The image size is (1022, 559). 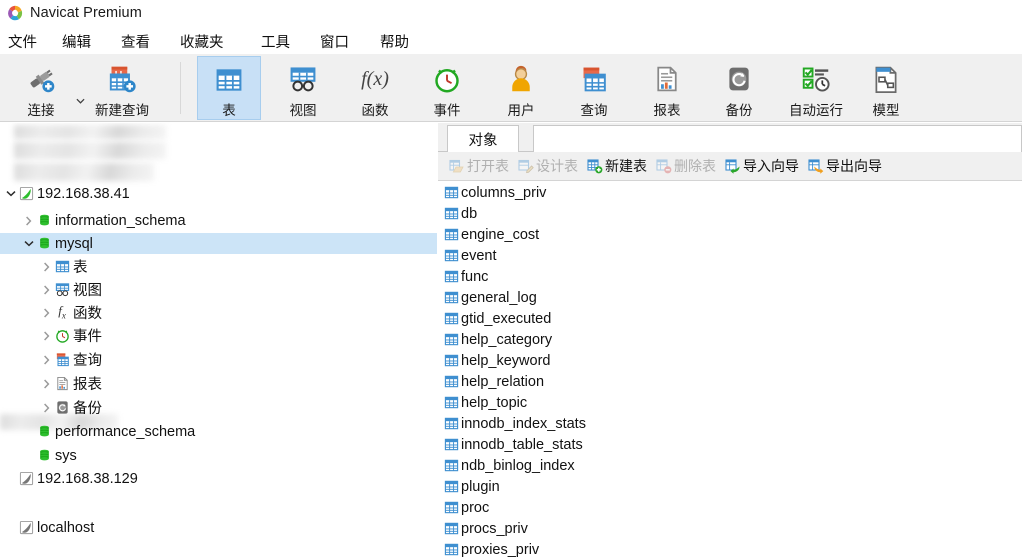 What do you see at coordinates (730, 402) in the screenshot?
I see `table-list-item: help_topic` at bounding box center [730, 402].